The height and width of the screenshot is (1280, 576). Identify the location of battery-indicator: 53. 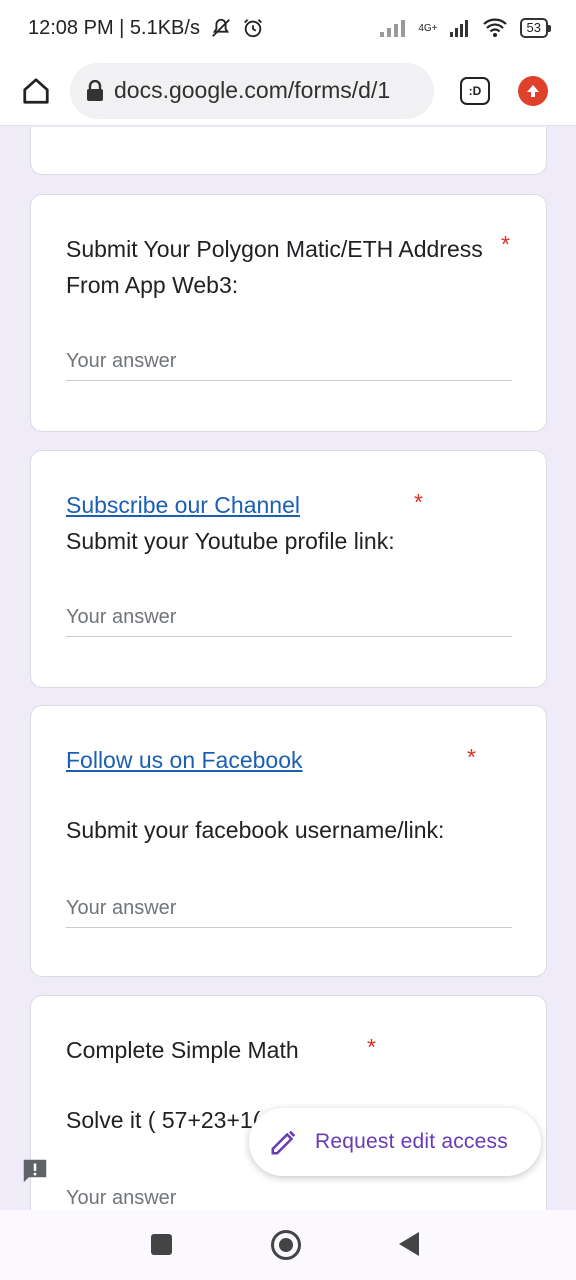
(535, 28).